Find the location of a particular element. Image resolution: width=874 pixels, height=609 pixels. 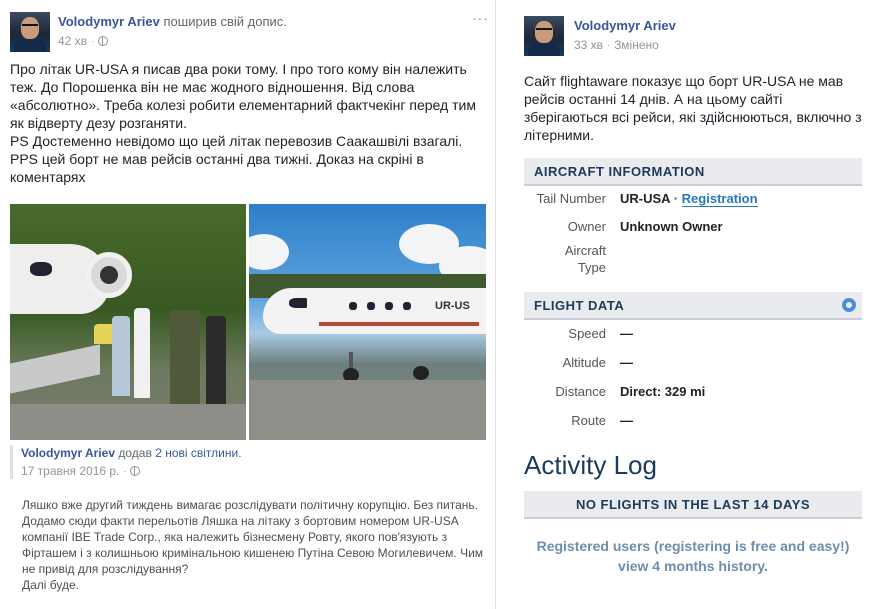

gear-icon is located at coordinates (849, 305).